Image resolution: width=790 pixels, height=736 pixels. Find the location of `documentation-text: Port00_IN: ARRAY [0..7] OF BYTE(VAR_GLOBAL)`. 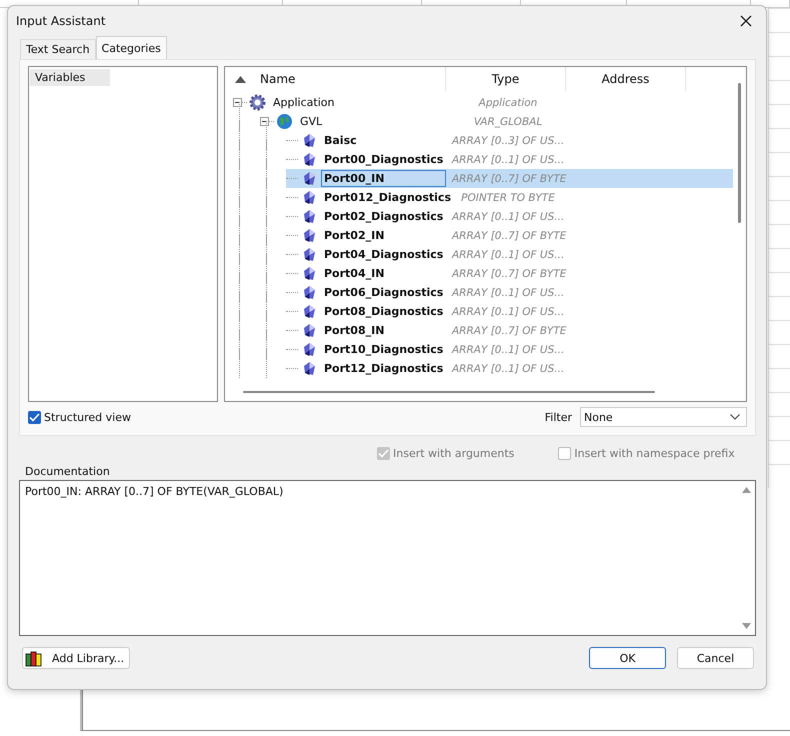

documentation-text: Port00_IN: ARRAY [0..7] OF BYTE(VAR_GLOBAL) is located at coordinates (154, 491).